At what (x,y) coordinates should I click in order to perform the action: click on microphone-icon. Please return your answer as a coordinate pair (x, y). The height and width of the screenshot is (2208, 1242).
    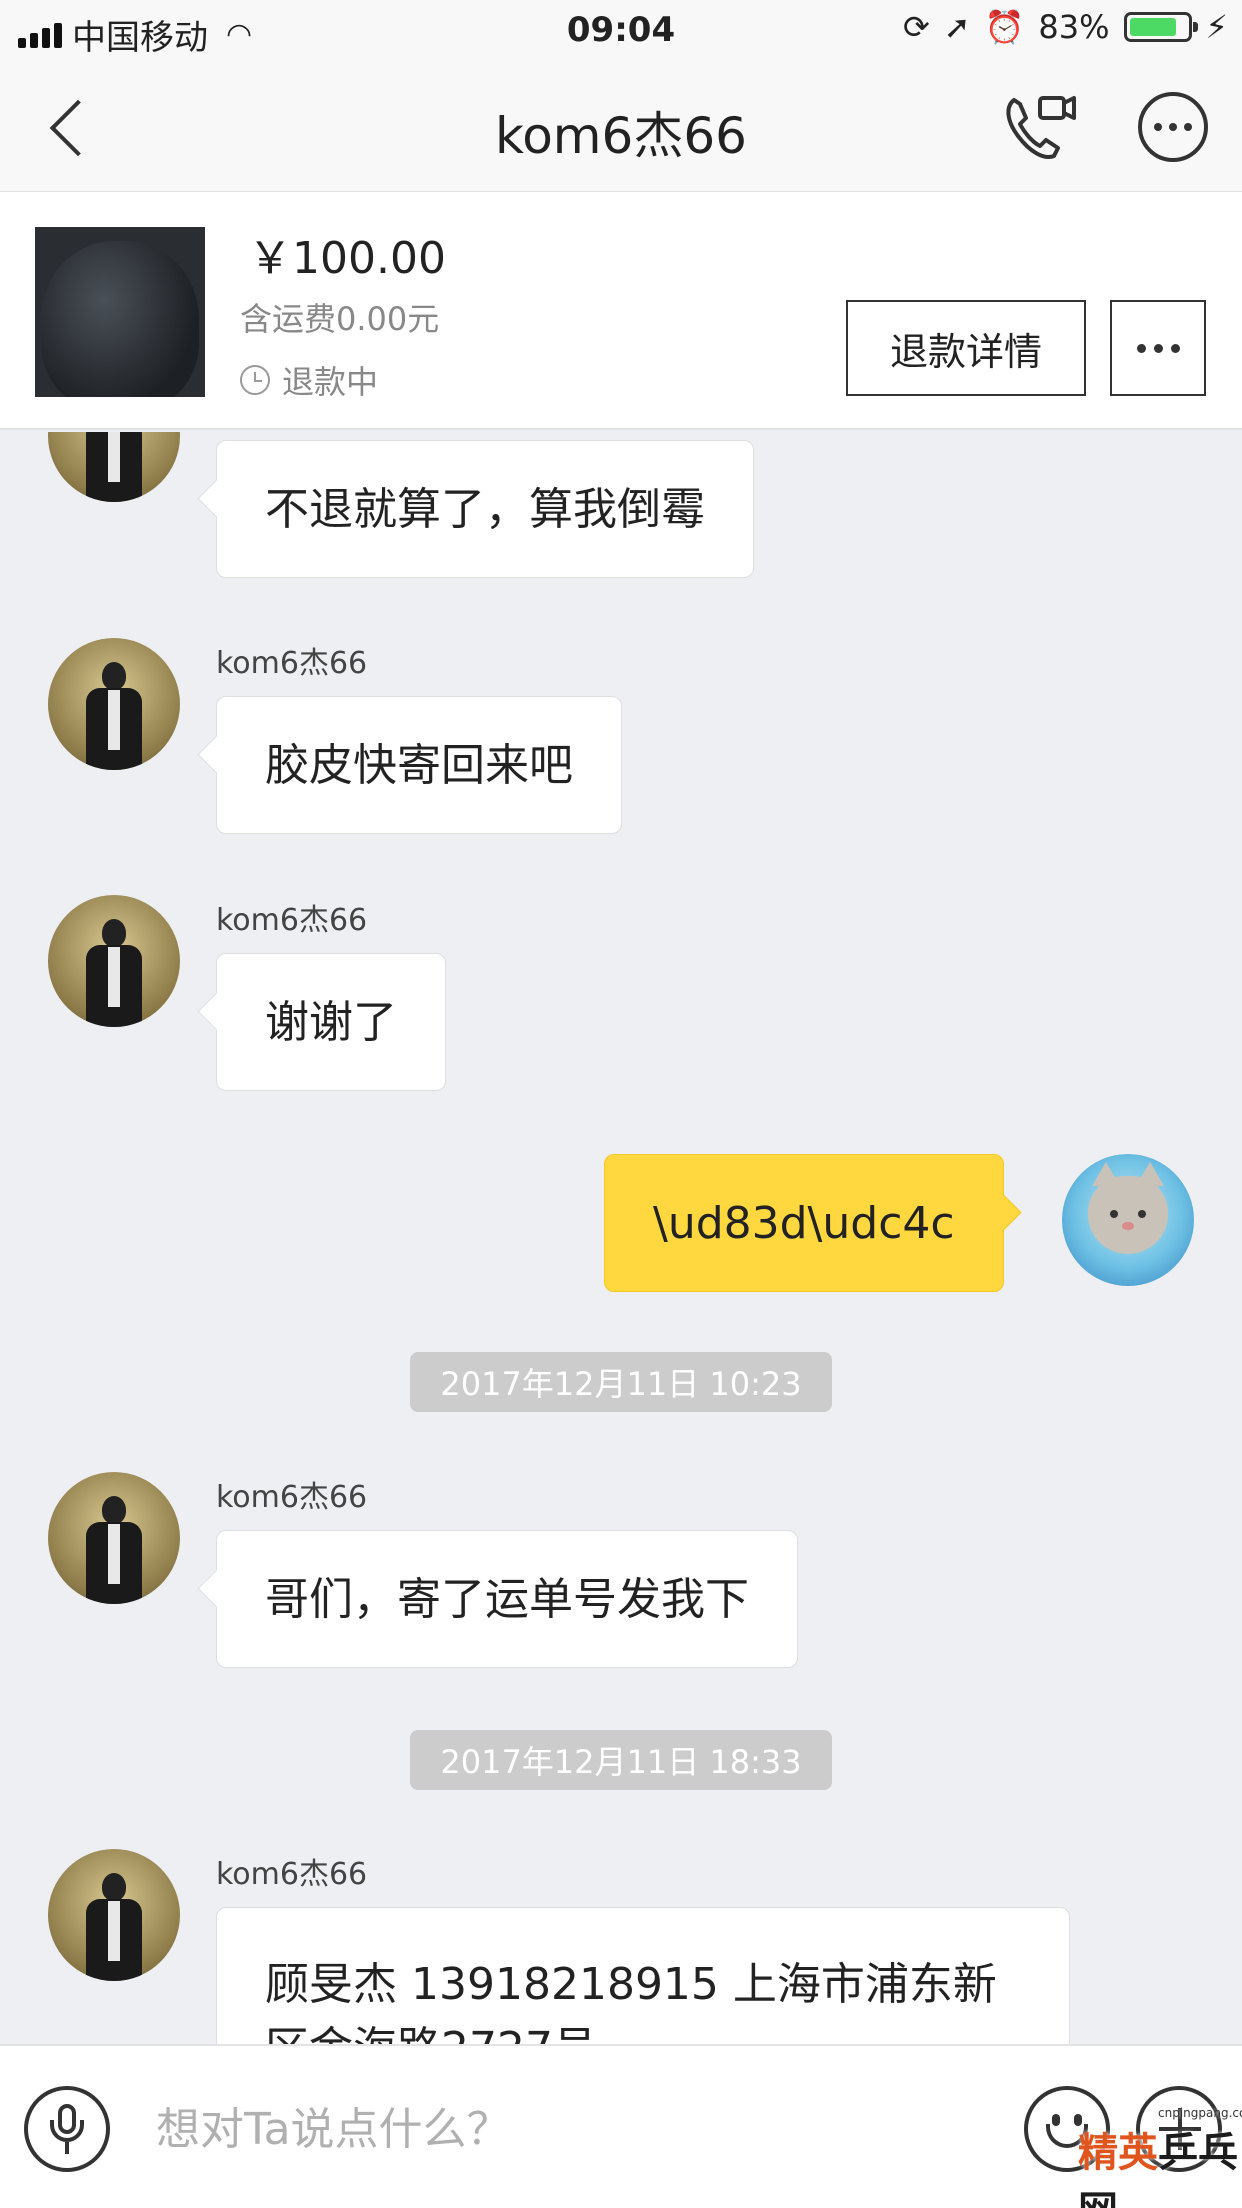
    Looking at the image, I should click on (67, 2129).